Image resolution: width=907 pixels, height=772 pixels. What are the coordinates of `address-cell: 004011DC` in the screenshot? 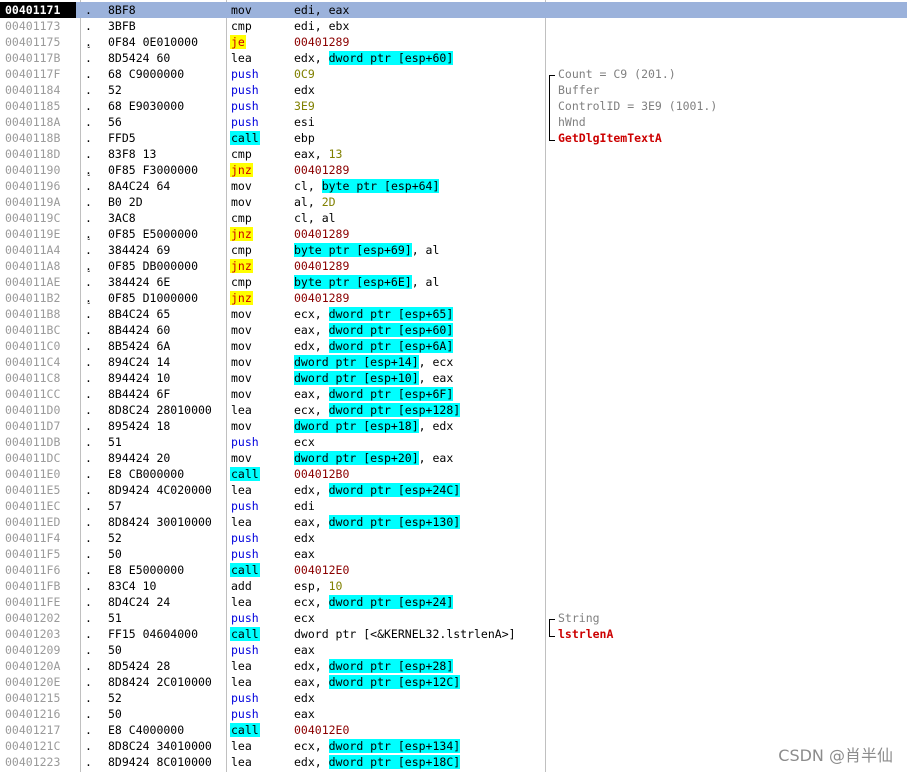 It's located at (39, 458).